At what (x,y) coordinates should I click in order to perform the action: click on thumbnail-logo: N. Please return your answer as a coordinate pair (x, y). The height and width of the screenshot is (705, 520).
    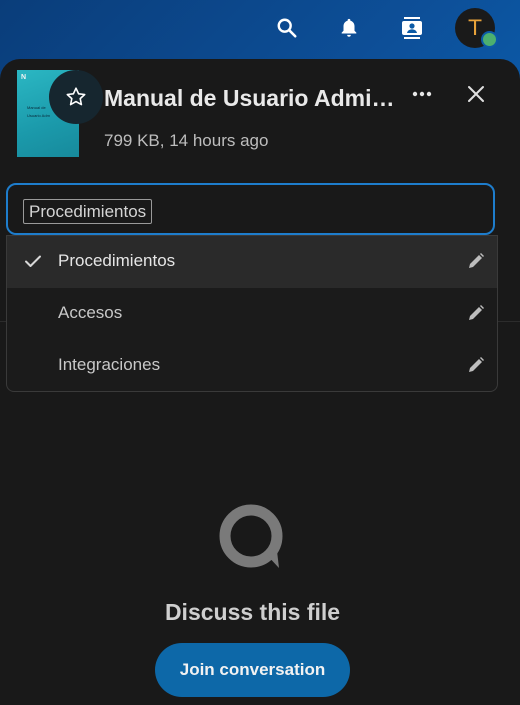
    Looking at the image, I should click on (24, 77).